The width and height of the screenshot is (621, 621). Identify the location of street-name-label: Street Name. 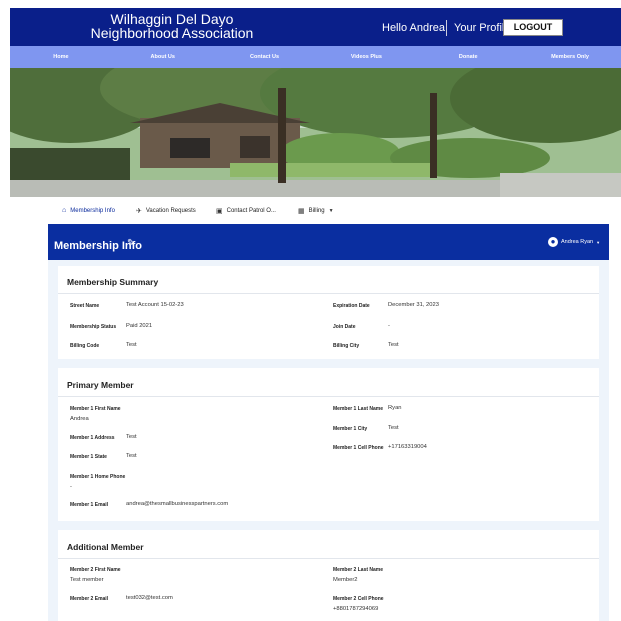
(85, 306).